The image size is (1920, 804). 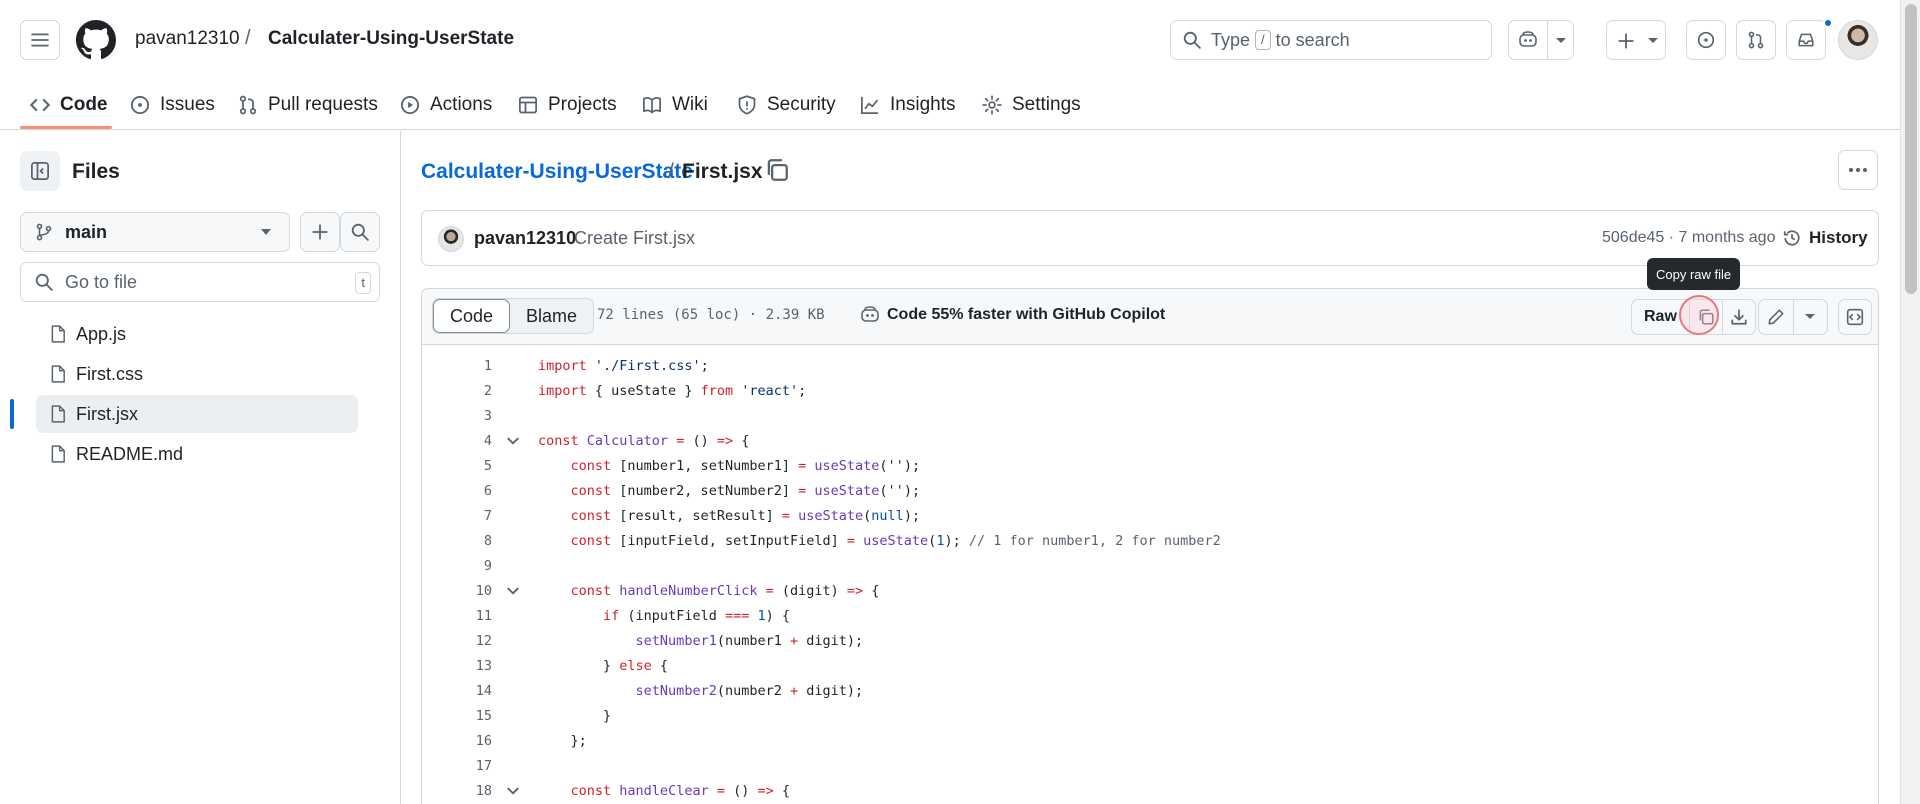 I want to click on commit-meta: 506de45 · 7 months ago, so click(x=1688, y=238).